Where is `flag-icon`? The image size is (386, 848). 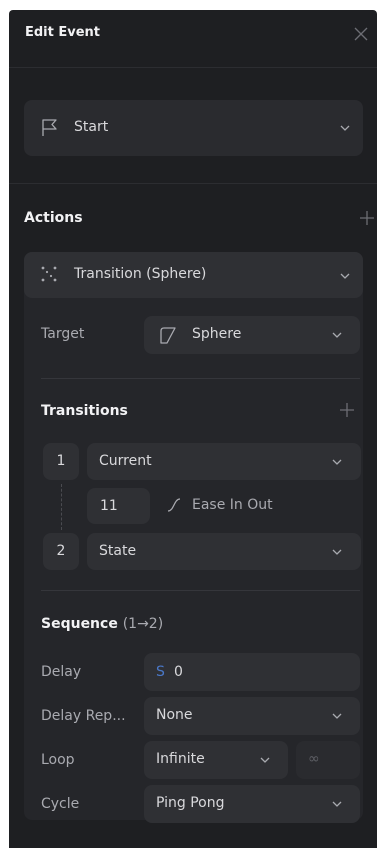
flag-icon is located at coordinates (49, 127).